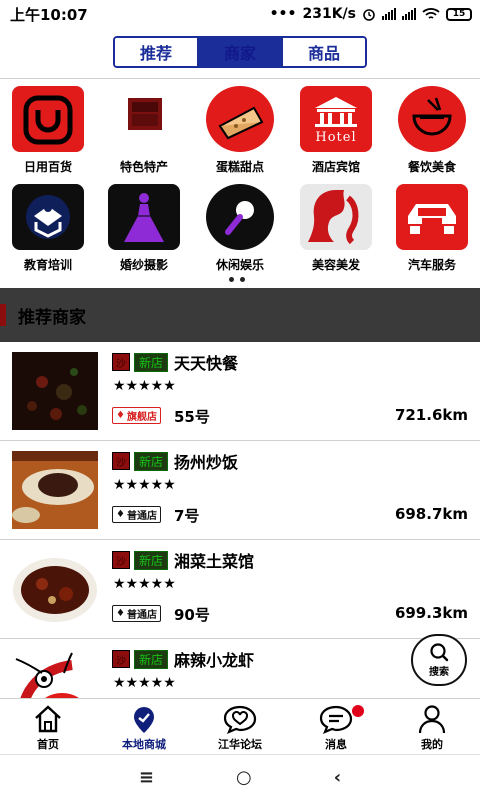 This screenshot has width=480, height=800. I want to click on category-label: 蛋糕甜点, so click(239, 167).